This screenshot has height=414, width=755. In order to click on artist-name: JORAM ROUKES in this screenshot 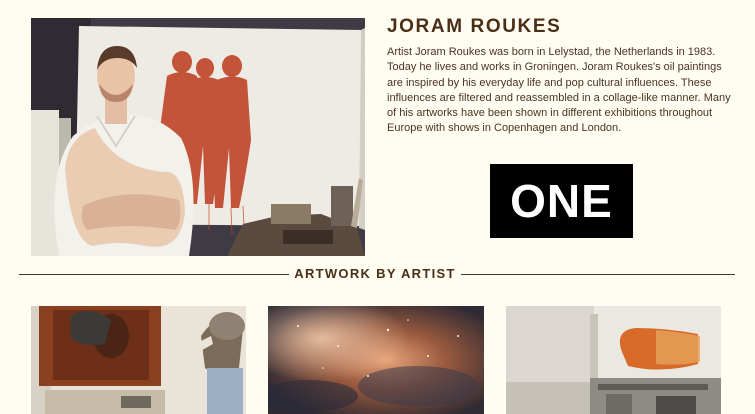, I will do `click(474, 26)`.